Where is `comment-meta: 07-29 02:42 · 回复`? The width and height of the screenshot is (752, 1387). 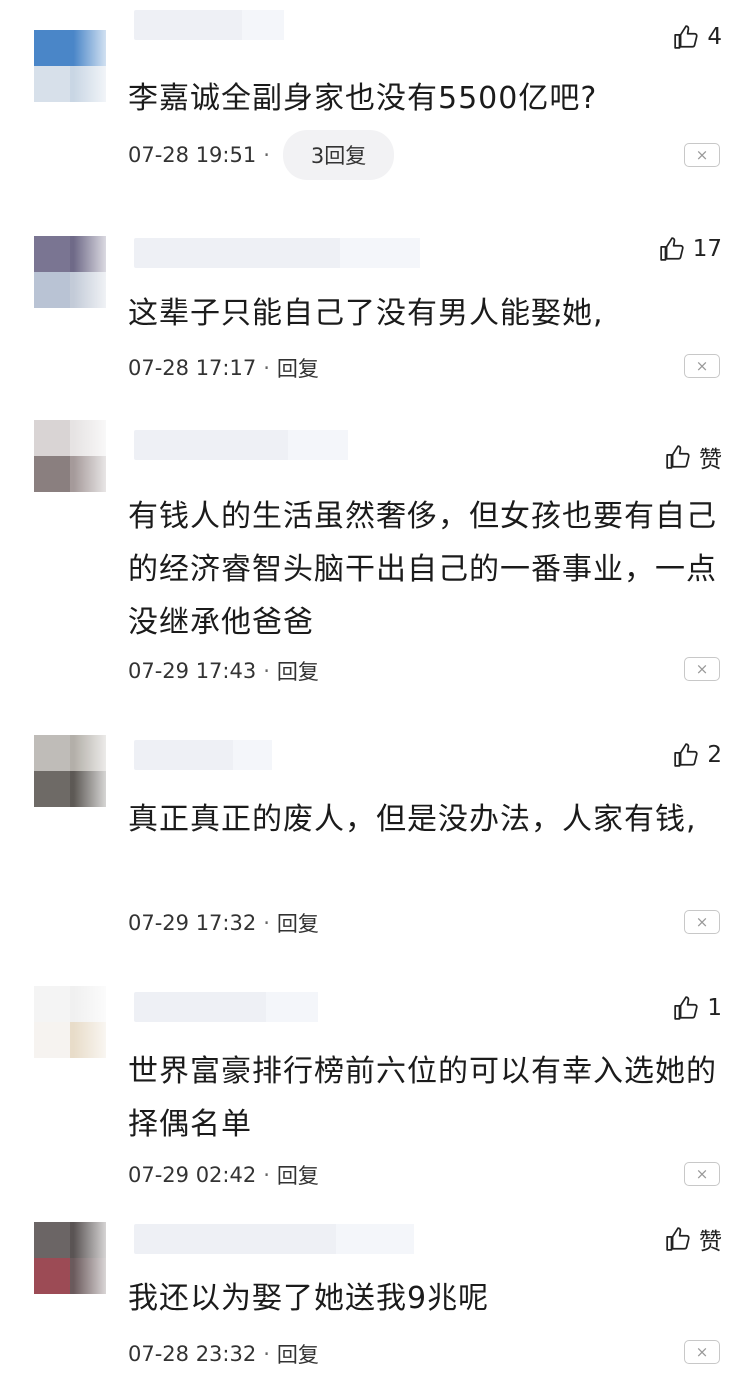
comment-meta: 07-29 02:42 · 回复 is located at coordinates (223, 1175).